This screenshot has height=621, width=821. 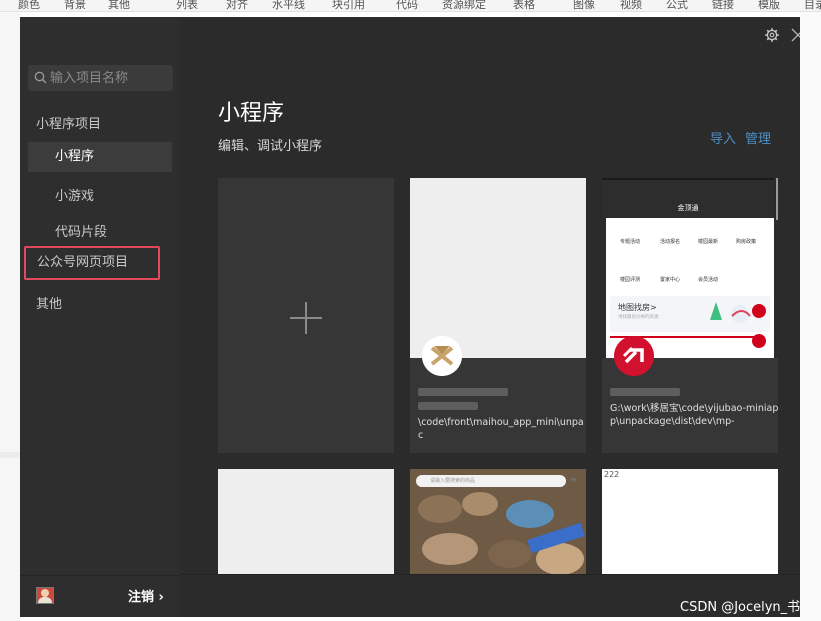 What do you see at coordinates (491, 481) in the screenshot?
I see `thumb-search-bar: 请输入要搜索的商品` at bounding box center [491, 481].